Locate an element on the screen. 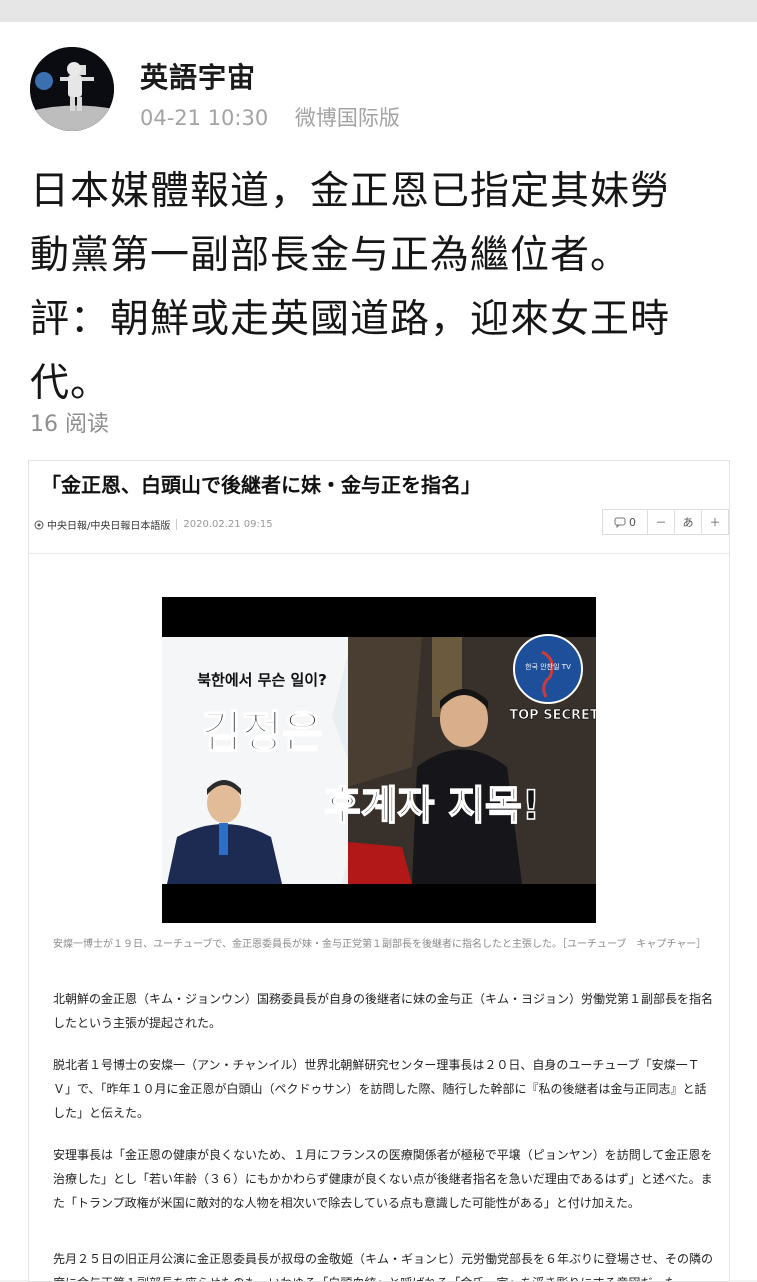  comment-button: 0 is located at coordinates (625, 522).